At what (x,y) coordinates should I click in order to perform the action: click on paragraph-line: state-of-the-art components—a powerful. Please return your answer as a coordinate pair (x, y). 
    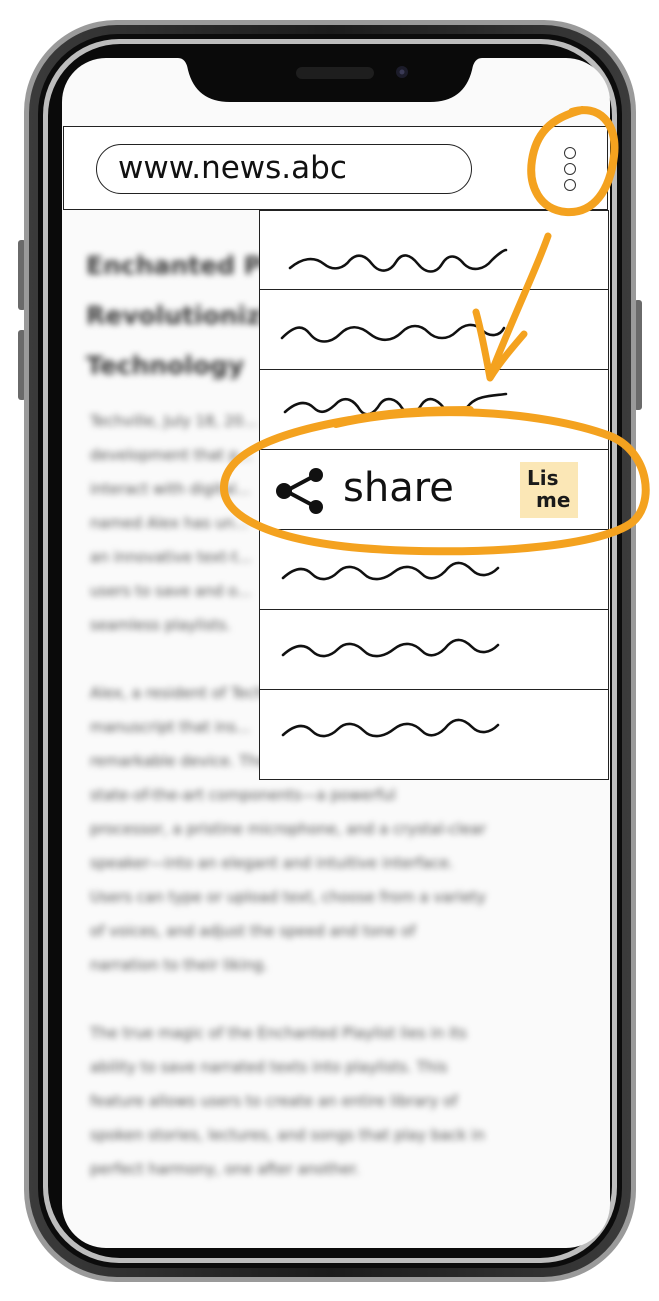
    Looking at the image, I should click on (243, 795).